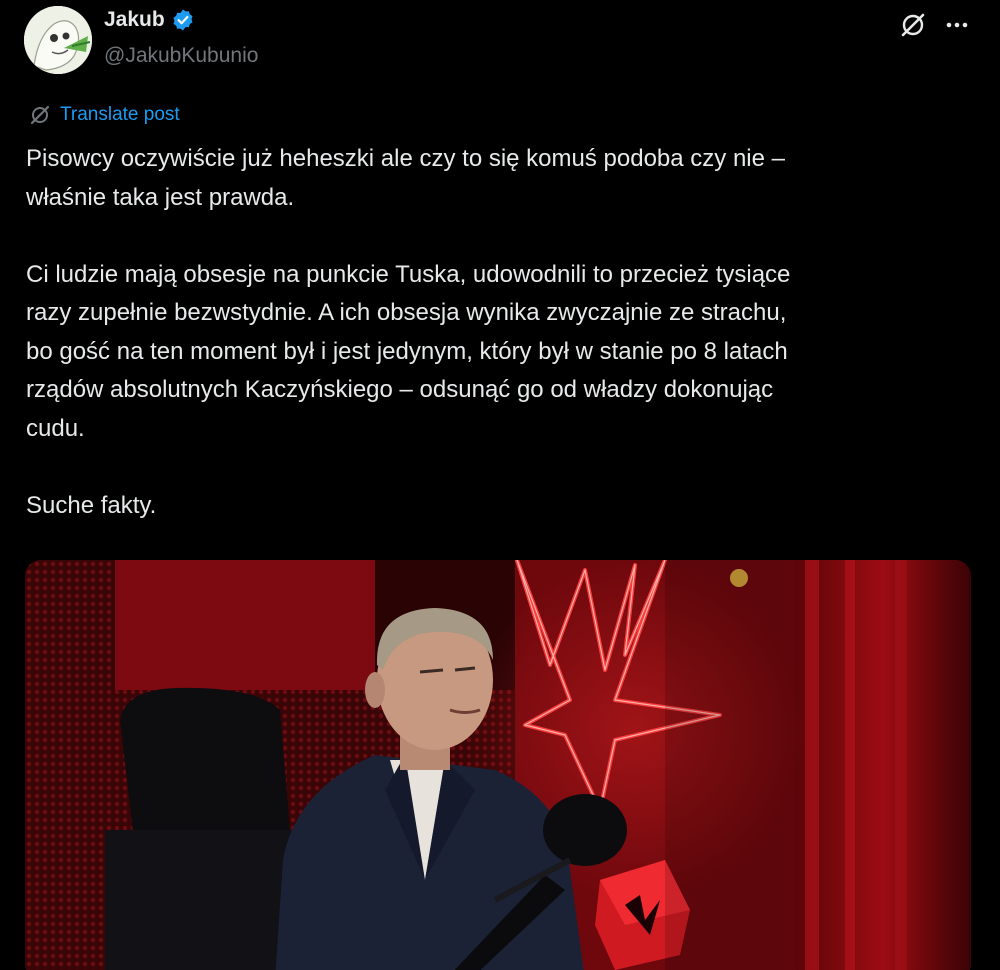 The image size is (1000, 970). Describe the element at coordinates (134, 20) in the screenshot. I see `author-display-name: Jakub` at that location.